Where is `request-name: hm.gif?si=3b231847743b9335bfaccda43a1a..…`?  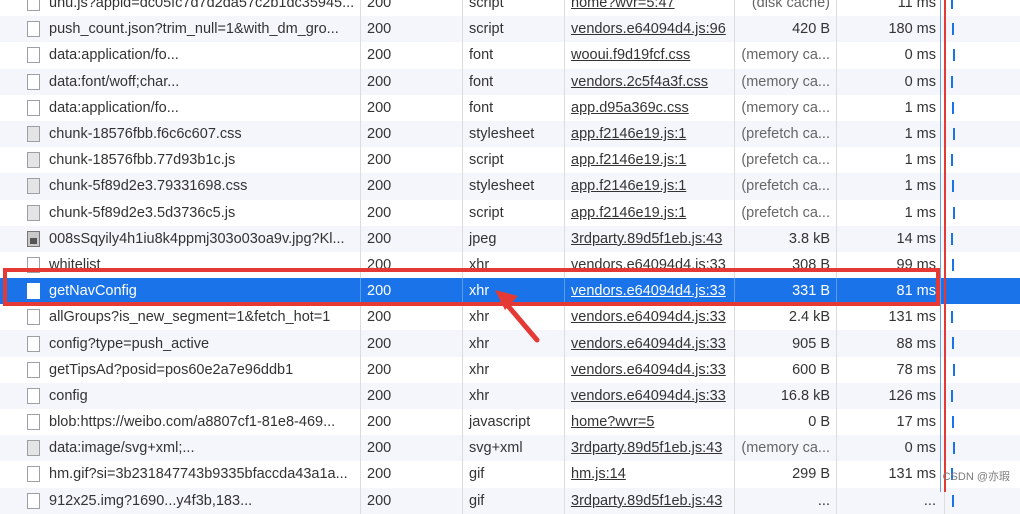 request-name: hm.gif?si=3b231847743b9335bfaccda43a1a..… is located at coordinates (198, 474).